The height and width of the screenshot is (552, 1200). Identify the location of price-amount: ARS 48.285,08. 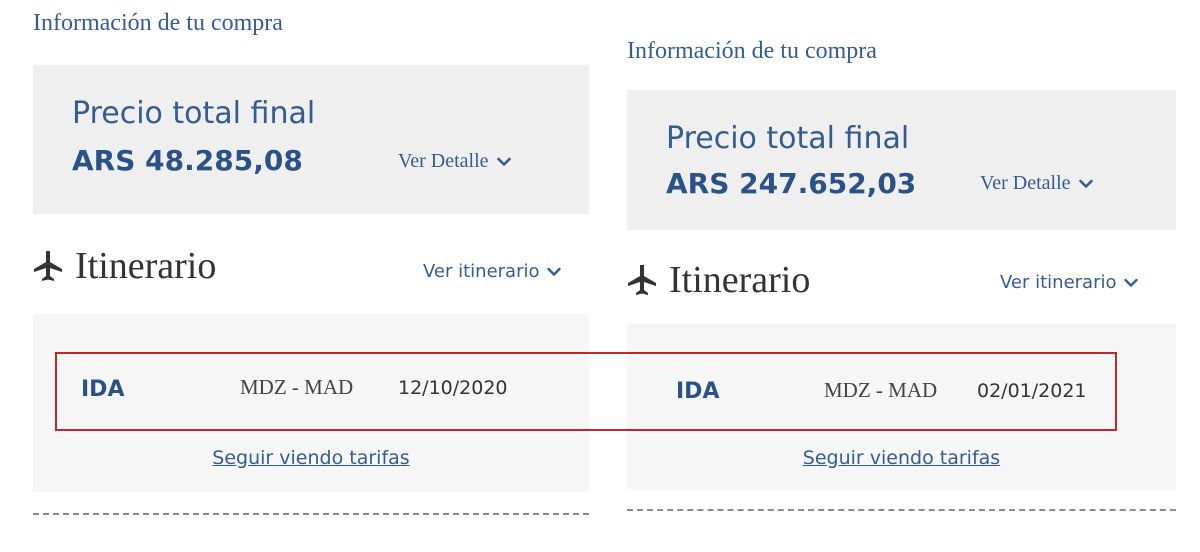
(187, 160).